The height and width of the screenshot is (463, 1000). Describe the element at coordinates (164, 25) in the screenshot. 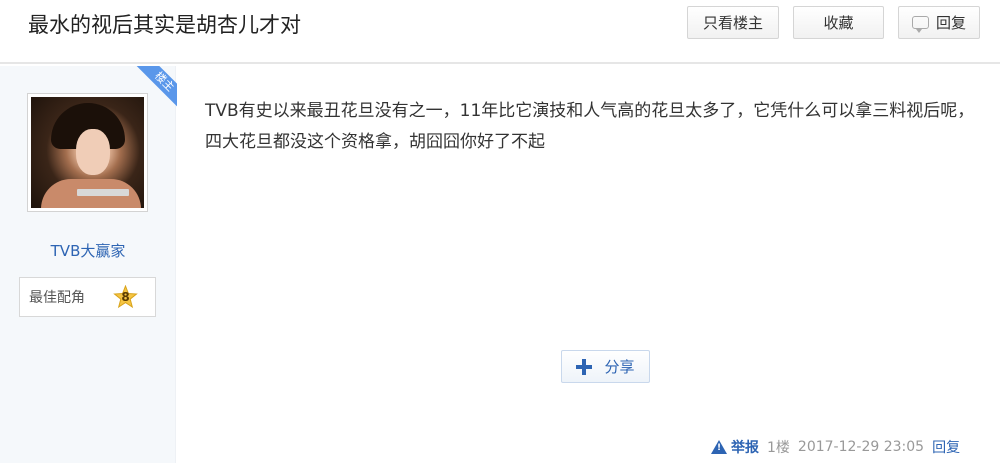

I see `post-title: 最水的视后其实是胡杏儿才对` at that location.